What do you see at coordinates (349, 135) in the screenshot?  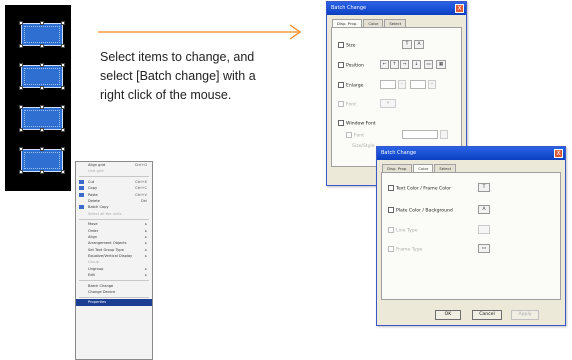 I see `window-font-font-checkbox` at bounding box center [349, 135].